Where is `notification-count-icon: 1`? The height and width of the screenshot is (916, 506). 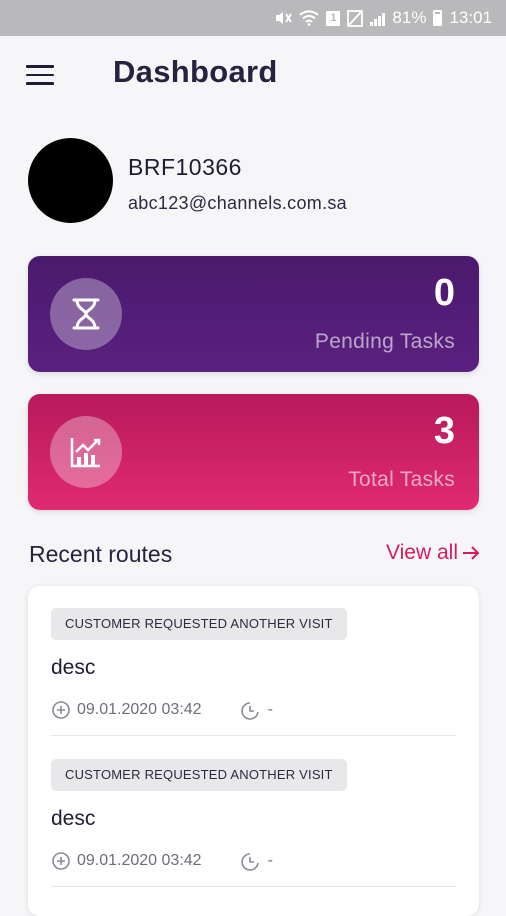 notification-count-icon: 1 is located at coordinates (333, 18).